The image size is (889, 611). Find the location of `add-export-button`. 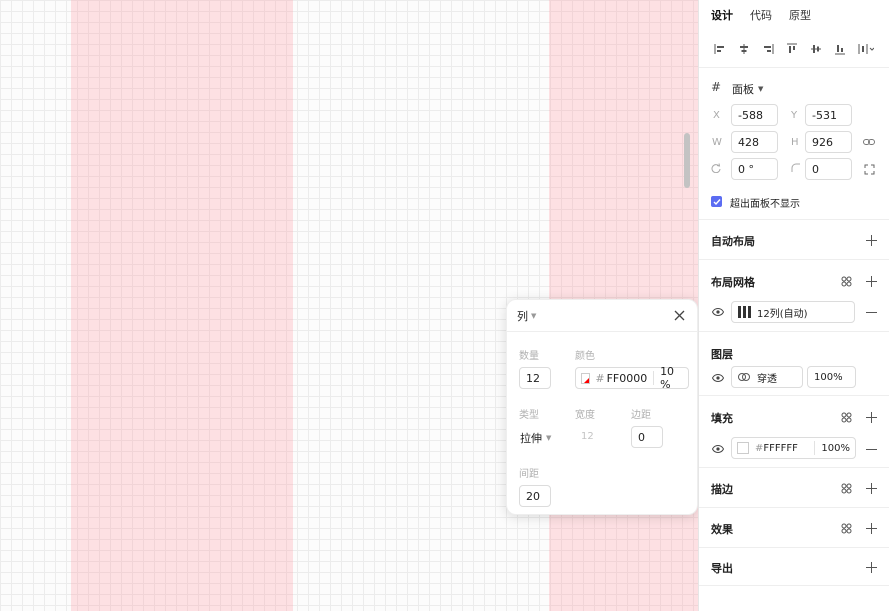

add-export-button is located at coordinates (871, 567).